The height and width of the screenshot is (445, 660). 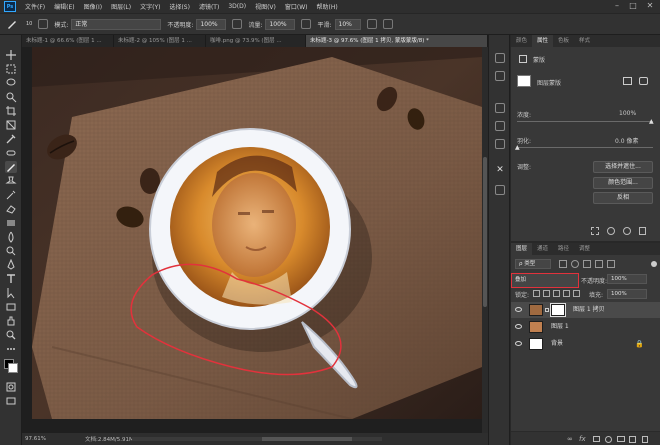 I want to click on new-layer-icon, so click(x=632, y=439).